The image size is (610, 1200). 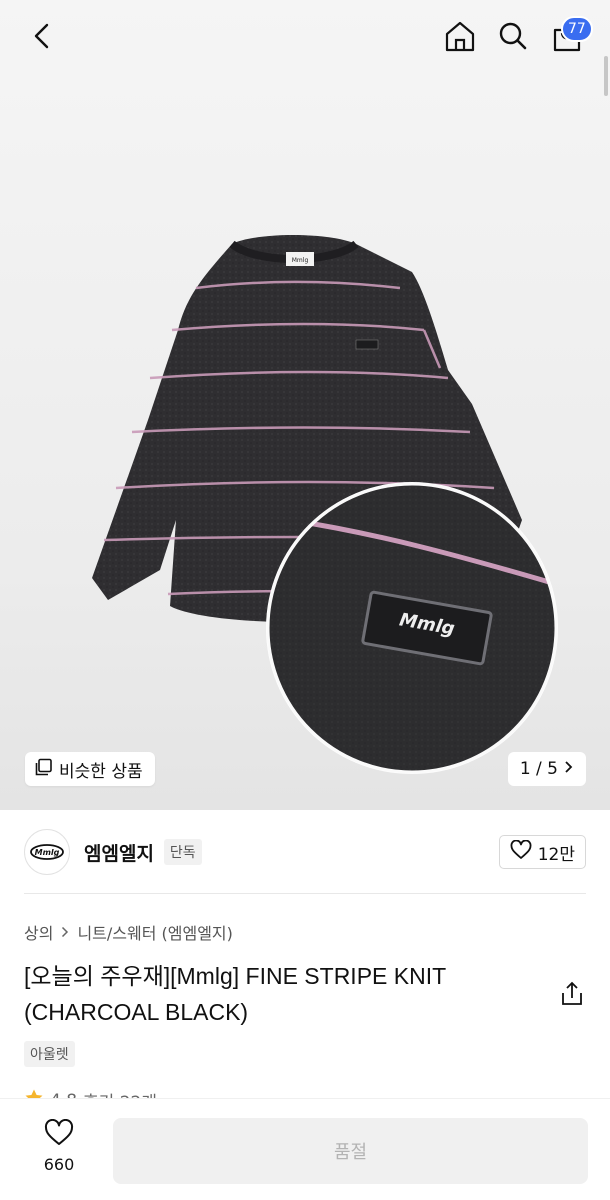 I want to click on back-button, so click(x=42, y=38).